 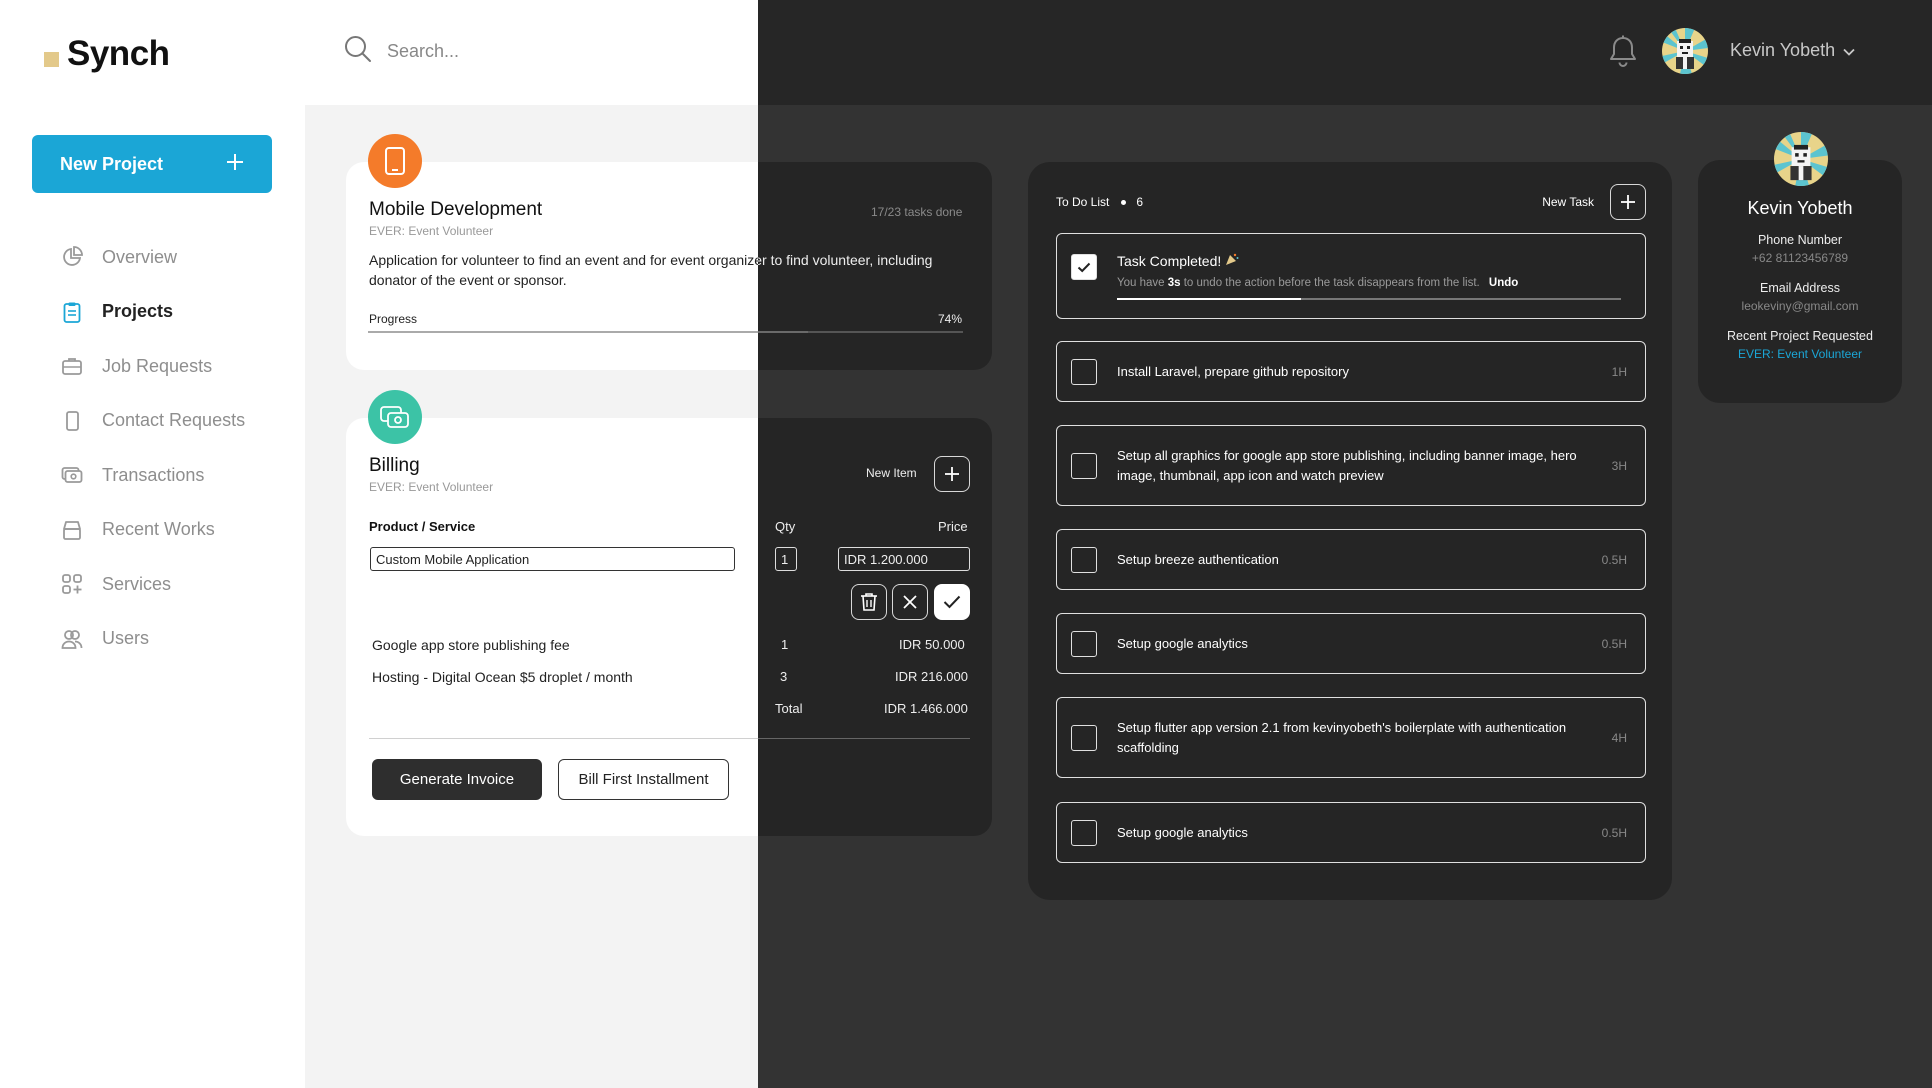 I want to click on logo-mark-icon, so click(x=51, y=59).